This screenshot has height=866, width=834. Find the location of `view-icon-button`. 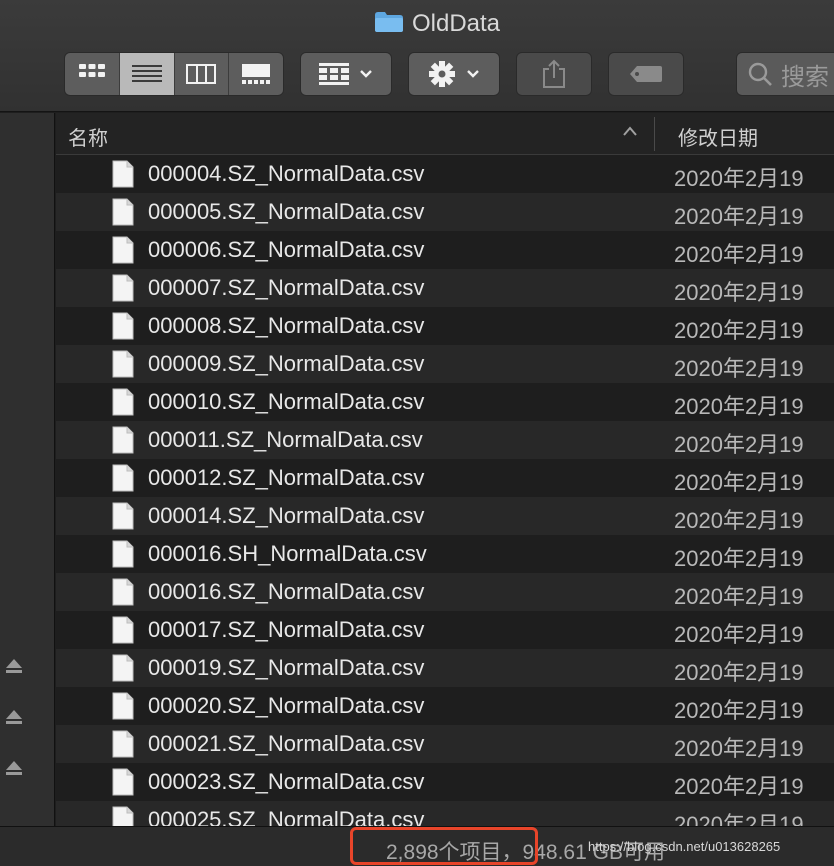

view-icon-button is located at coordinates (92, 74).